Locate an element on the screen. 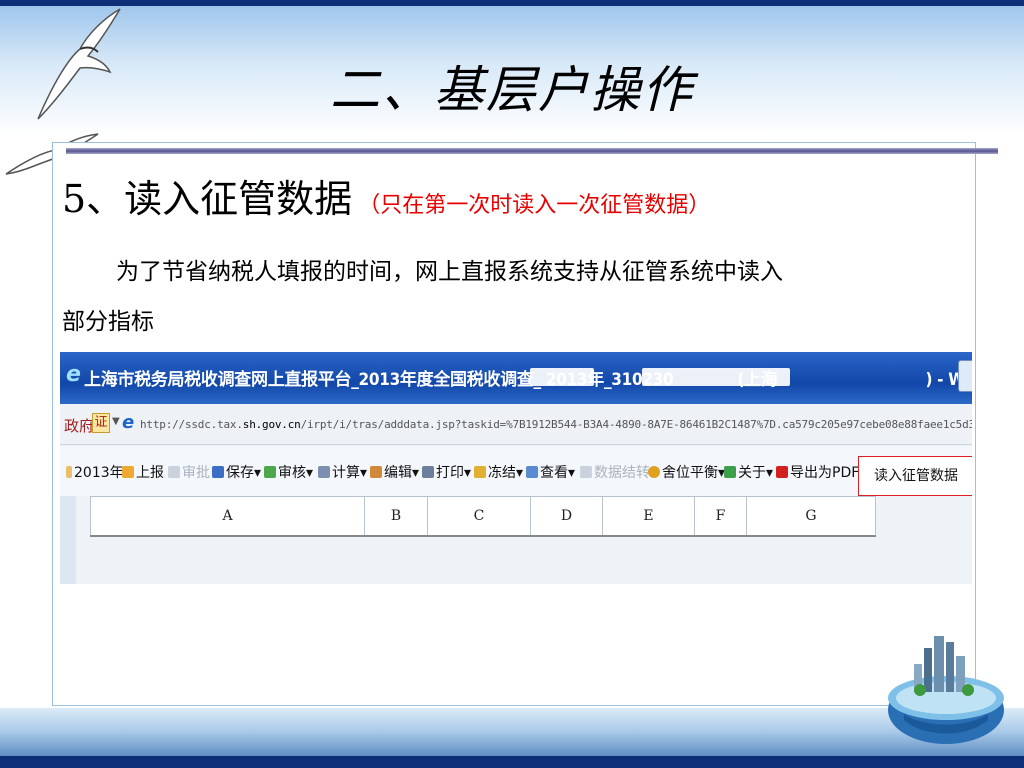 Image resolution: width=1024 pixels, height=768 pixels. magnifier-icon is located at coordinates (532, 472).